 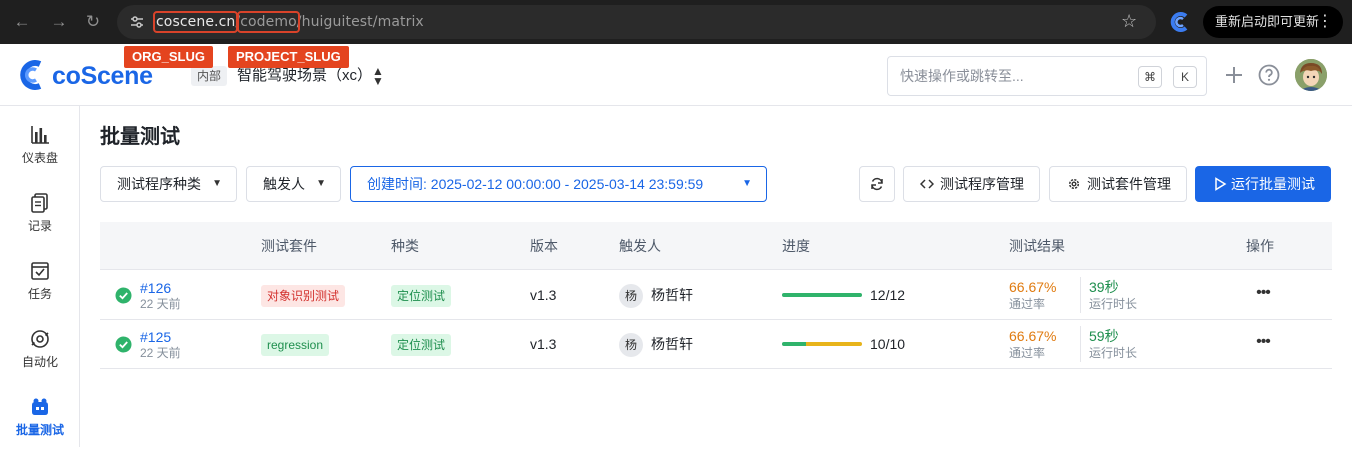 What do you see at coordinates (93, 22) in the screenshot?
I see `reload-icon: ↻` at bounding box center [93, 22].